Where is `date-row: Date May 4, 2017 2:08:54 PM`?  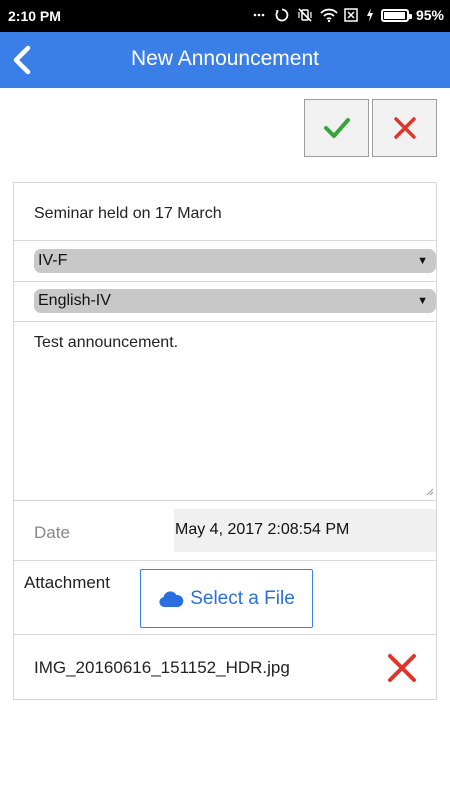 date-row: Date May 4, 2017 2:08:54 PM is located at coordinates (225, 531).